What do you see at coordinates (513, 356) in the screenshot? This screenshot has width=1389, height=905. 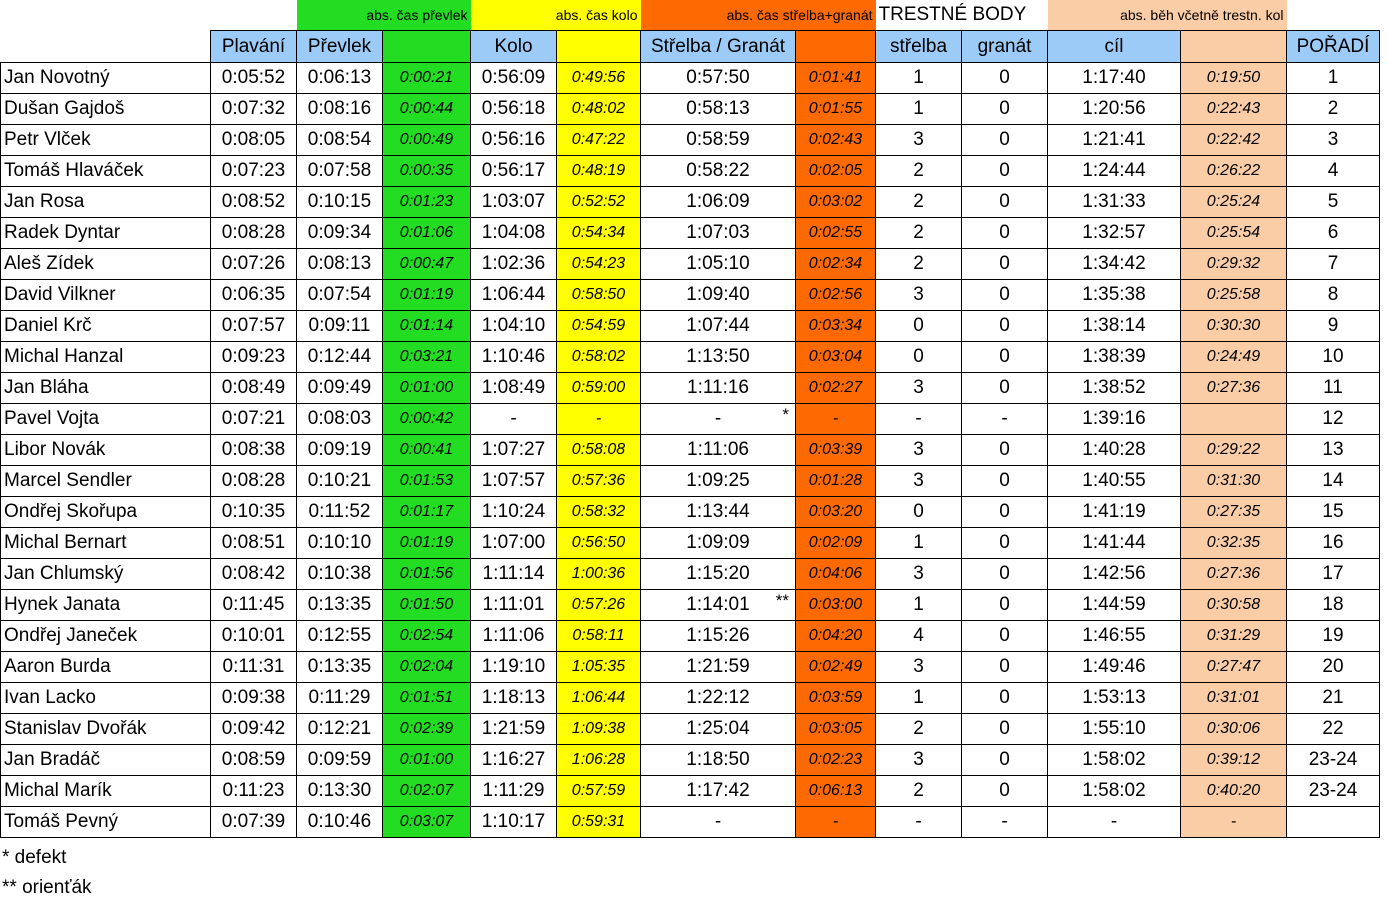 I see `bike-time-value: 1:10:46` at bounding box center [513, 356].